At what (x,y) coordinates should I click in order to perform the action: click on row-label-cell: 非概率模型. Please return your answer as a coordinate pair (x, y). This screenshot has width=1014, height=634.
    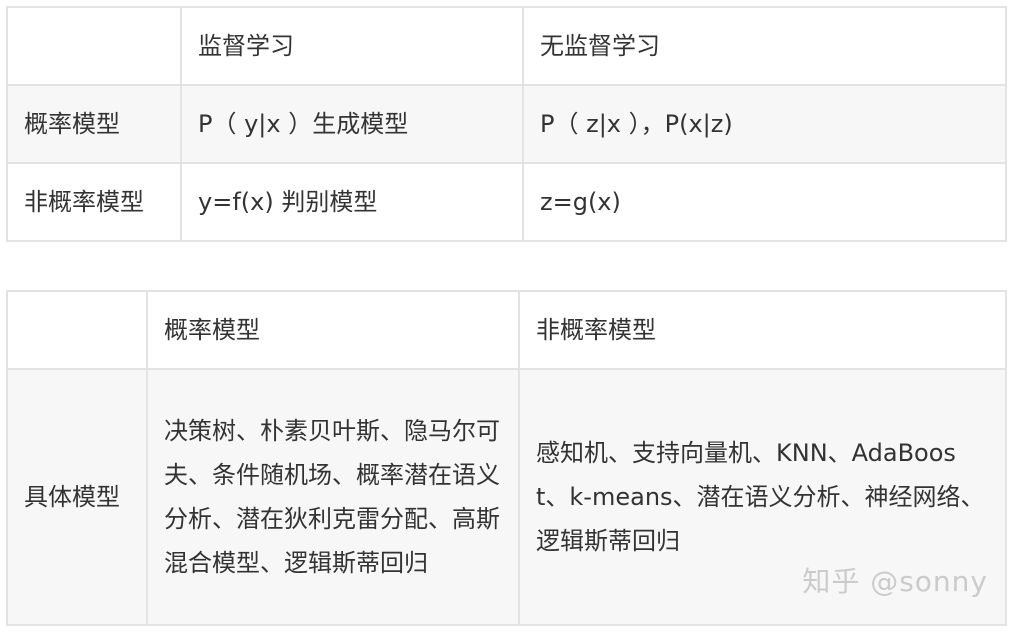
    Looking at the image, I should click on (94, 202).